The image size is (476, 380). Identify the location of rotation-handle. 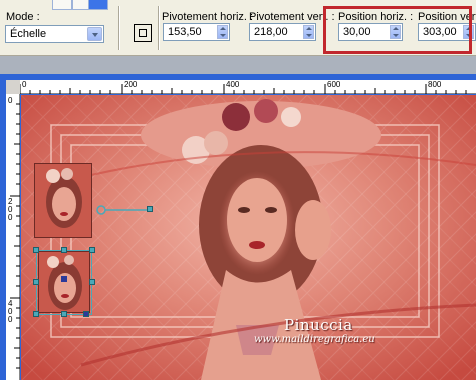
(150, 209).